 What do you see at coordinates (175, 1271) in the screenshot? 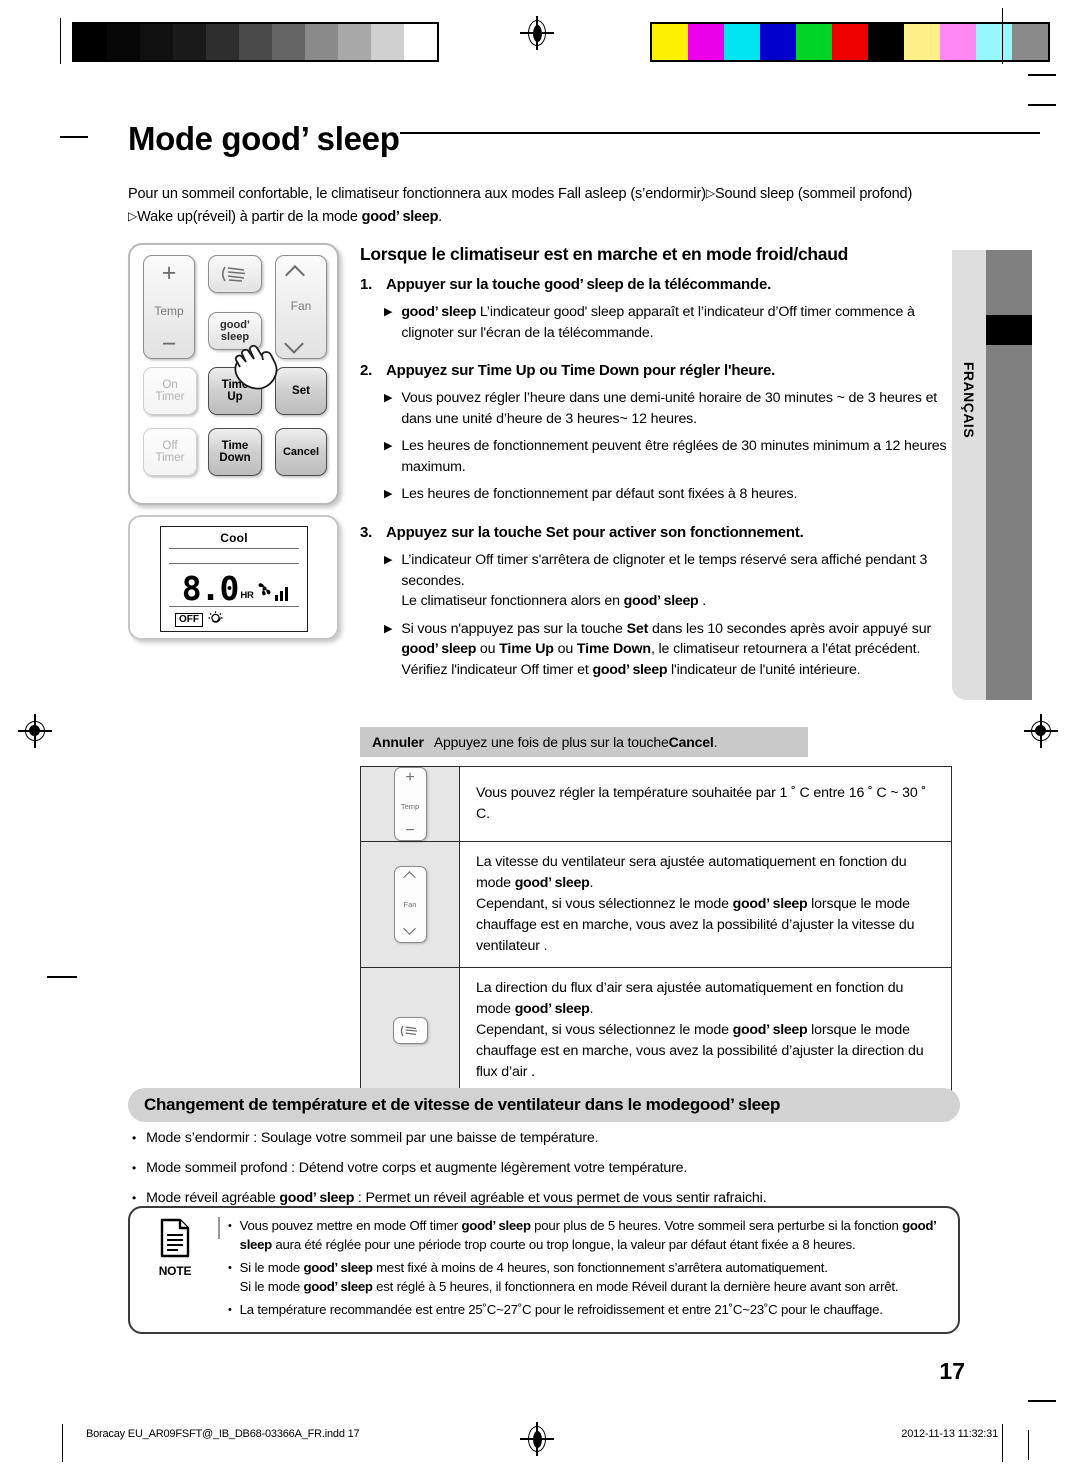
I see `note-label: NOTE` at bounding box center [175, 1271].